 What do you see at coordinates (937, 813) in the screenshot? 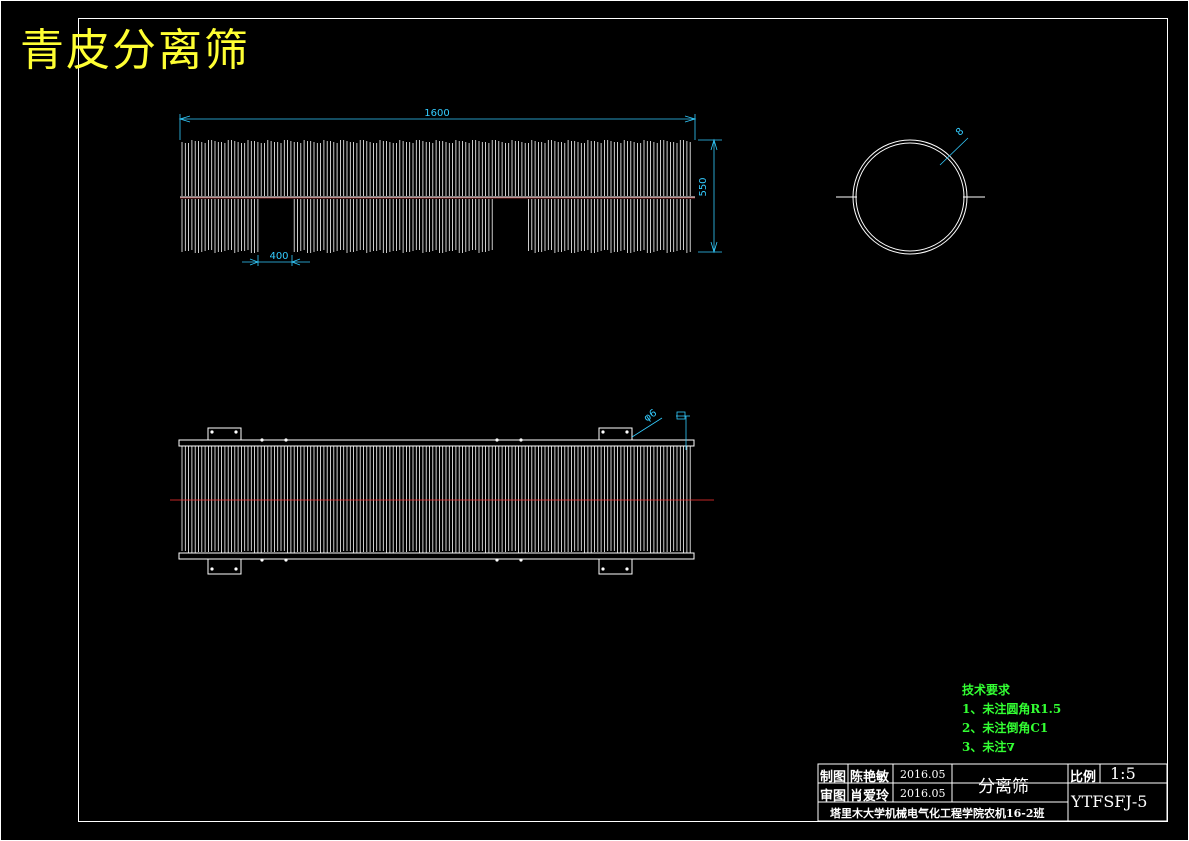
I see `school-name: 塔里木大学机械电气化工程学院农机16-2班` at bounding box center [937, 813].